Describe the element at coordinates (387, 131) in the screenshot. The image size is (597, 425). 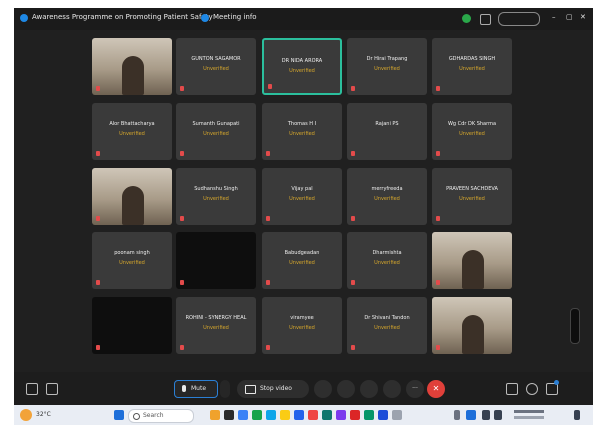
I see `participant-tile: Rajani PS` at that location.